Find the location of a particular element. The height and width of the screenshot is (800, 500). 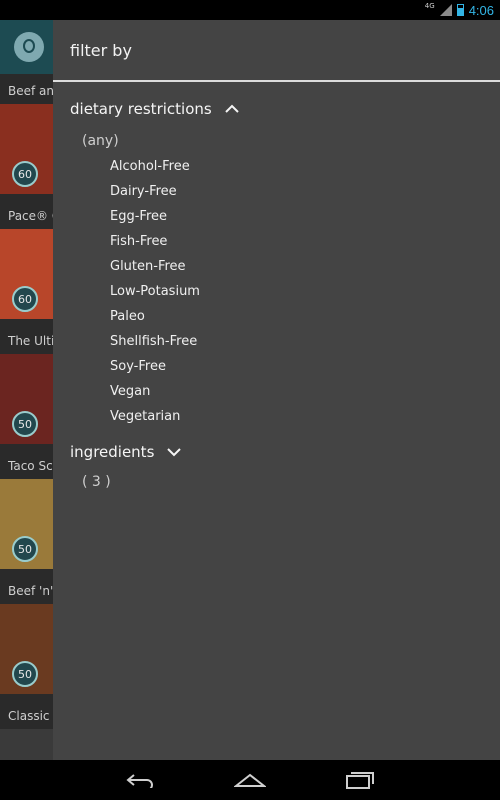

recipe-title: Beef 'n' is located at coordinates (30, 591).